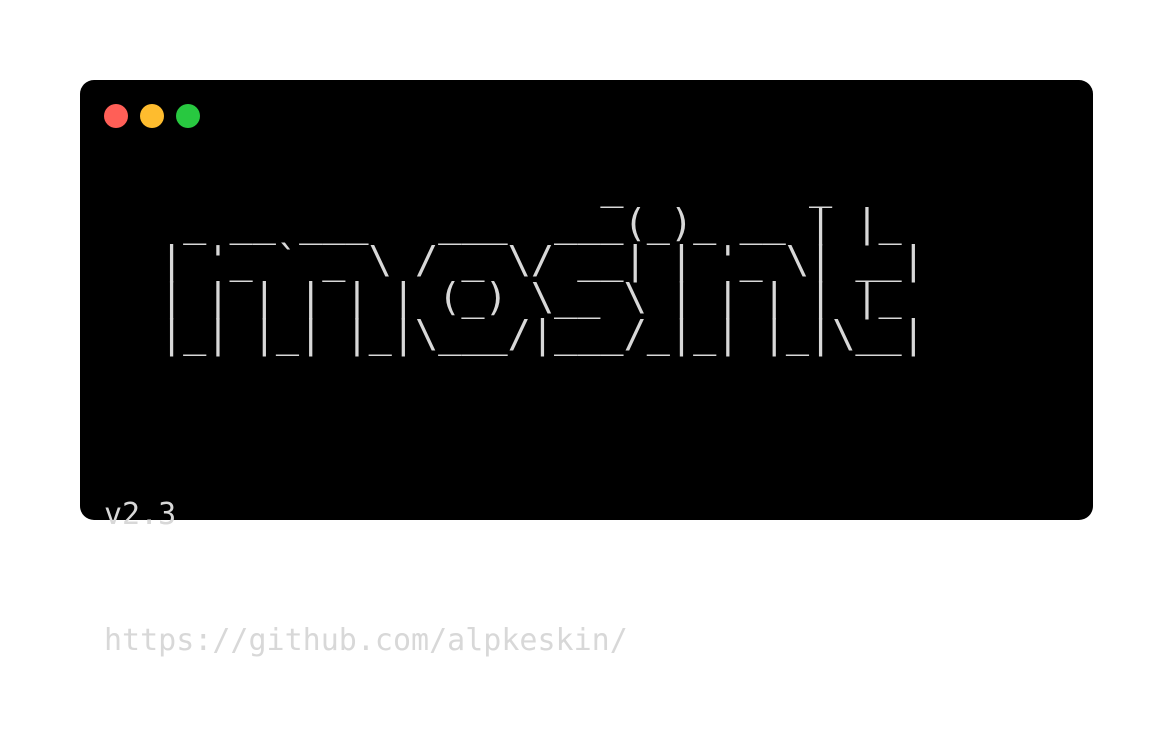 The width and height of the screenshot is (1173, 746). What do you see at coordinates (366, 640) in the screenshot?
I see `repo-url: https://github.com/alpkeskin/` at bounding box center [366, 640].